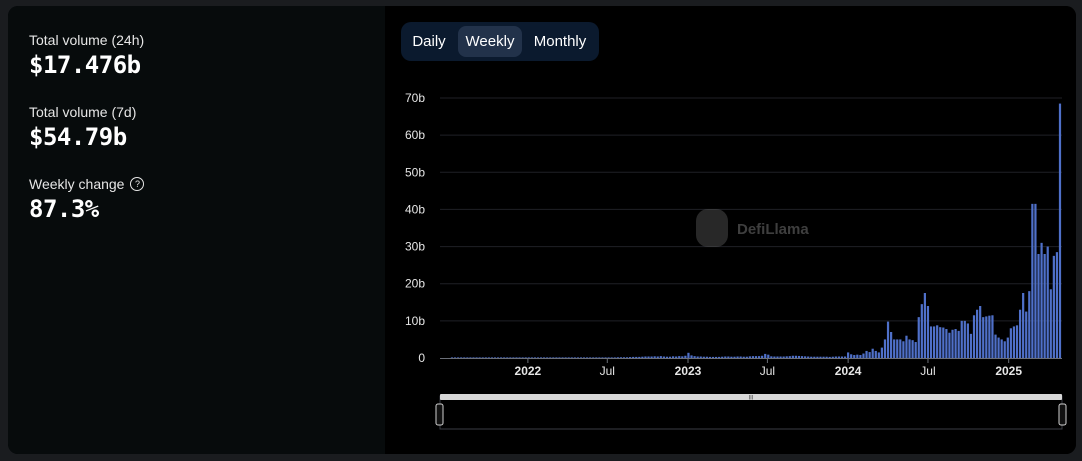  I want to click on stat-total-volume-7d: Total volume (7d) $54.79b, so click(82, 127).